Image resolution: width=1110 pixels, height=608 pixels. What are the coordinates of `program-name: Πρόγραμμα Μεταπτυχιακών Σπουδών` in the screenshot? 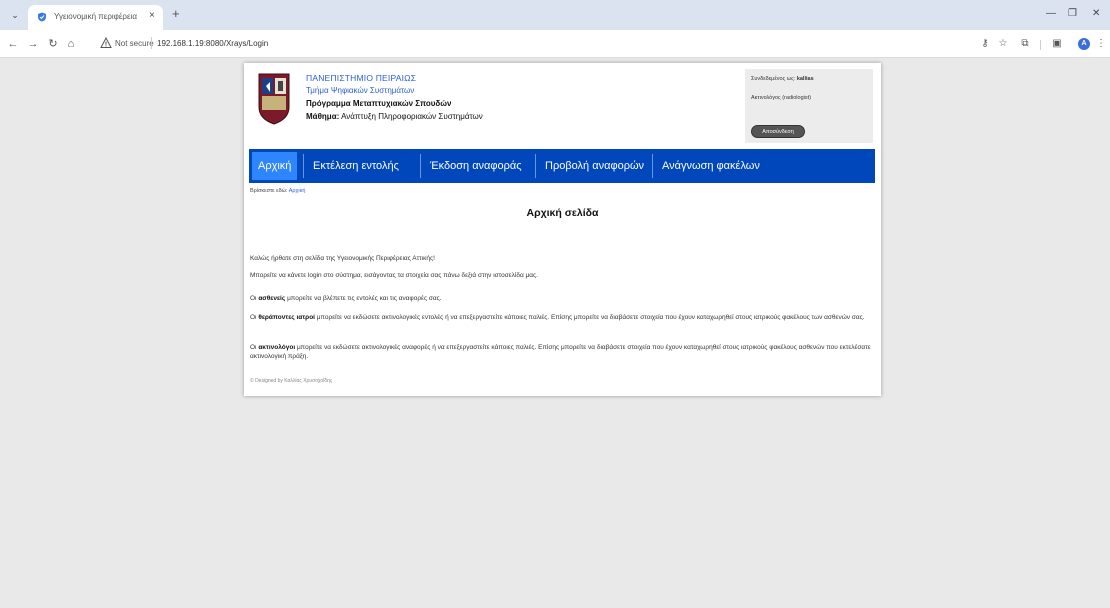 It's located at (379, 103).